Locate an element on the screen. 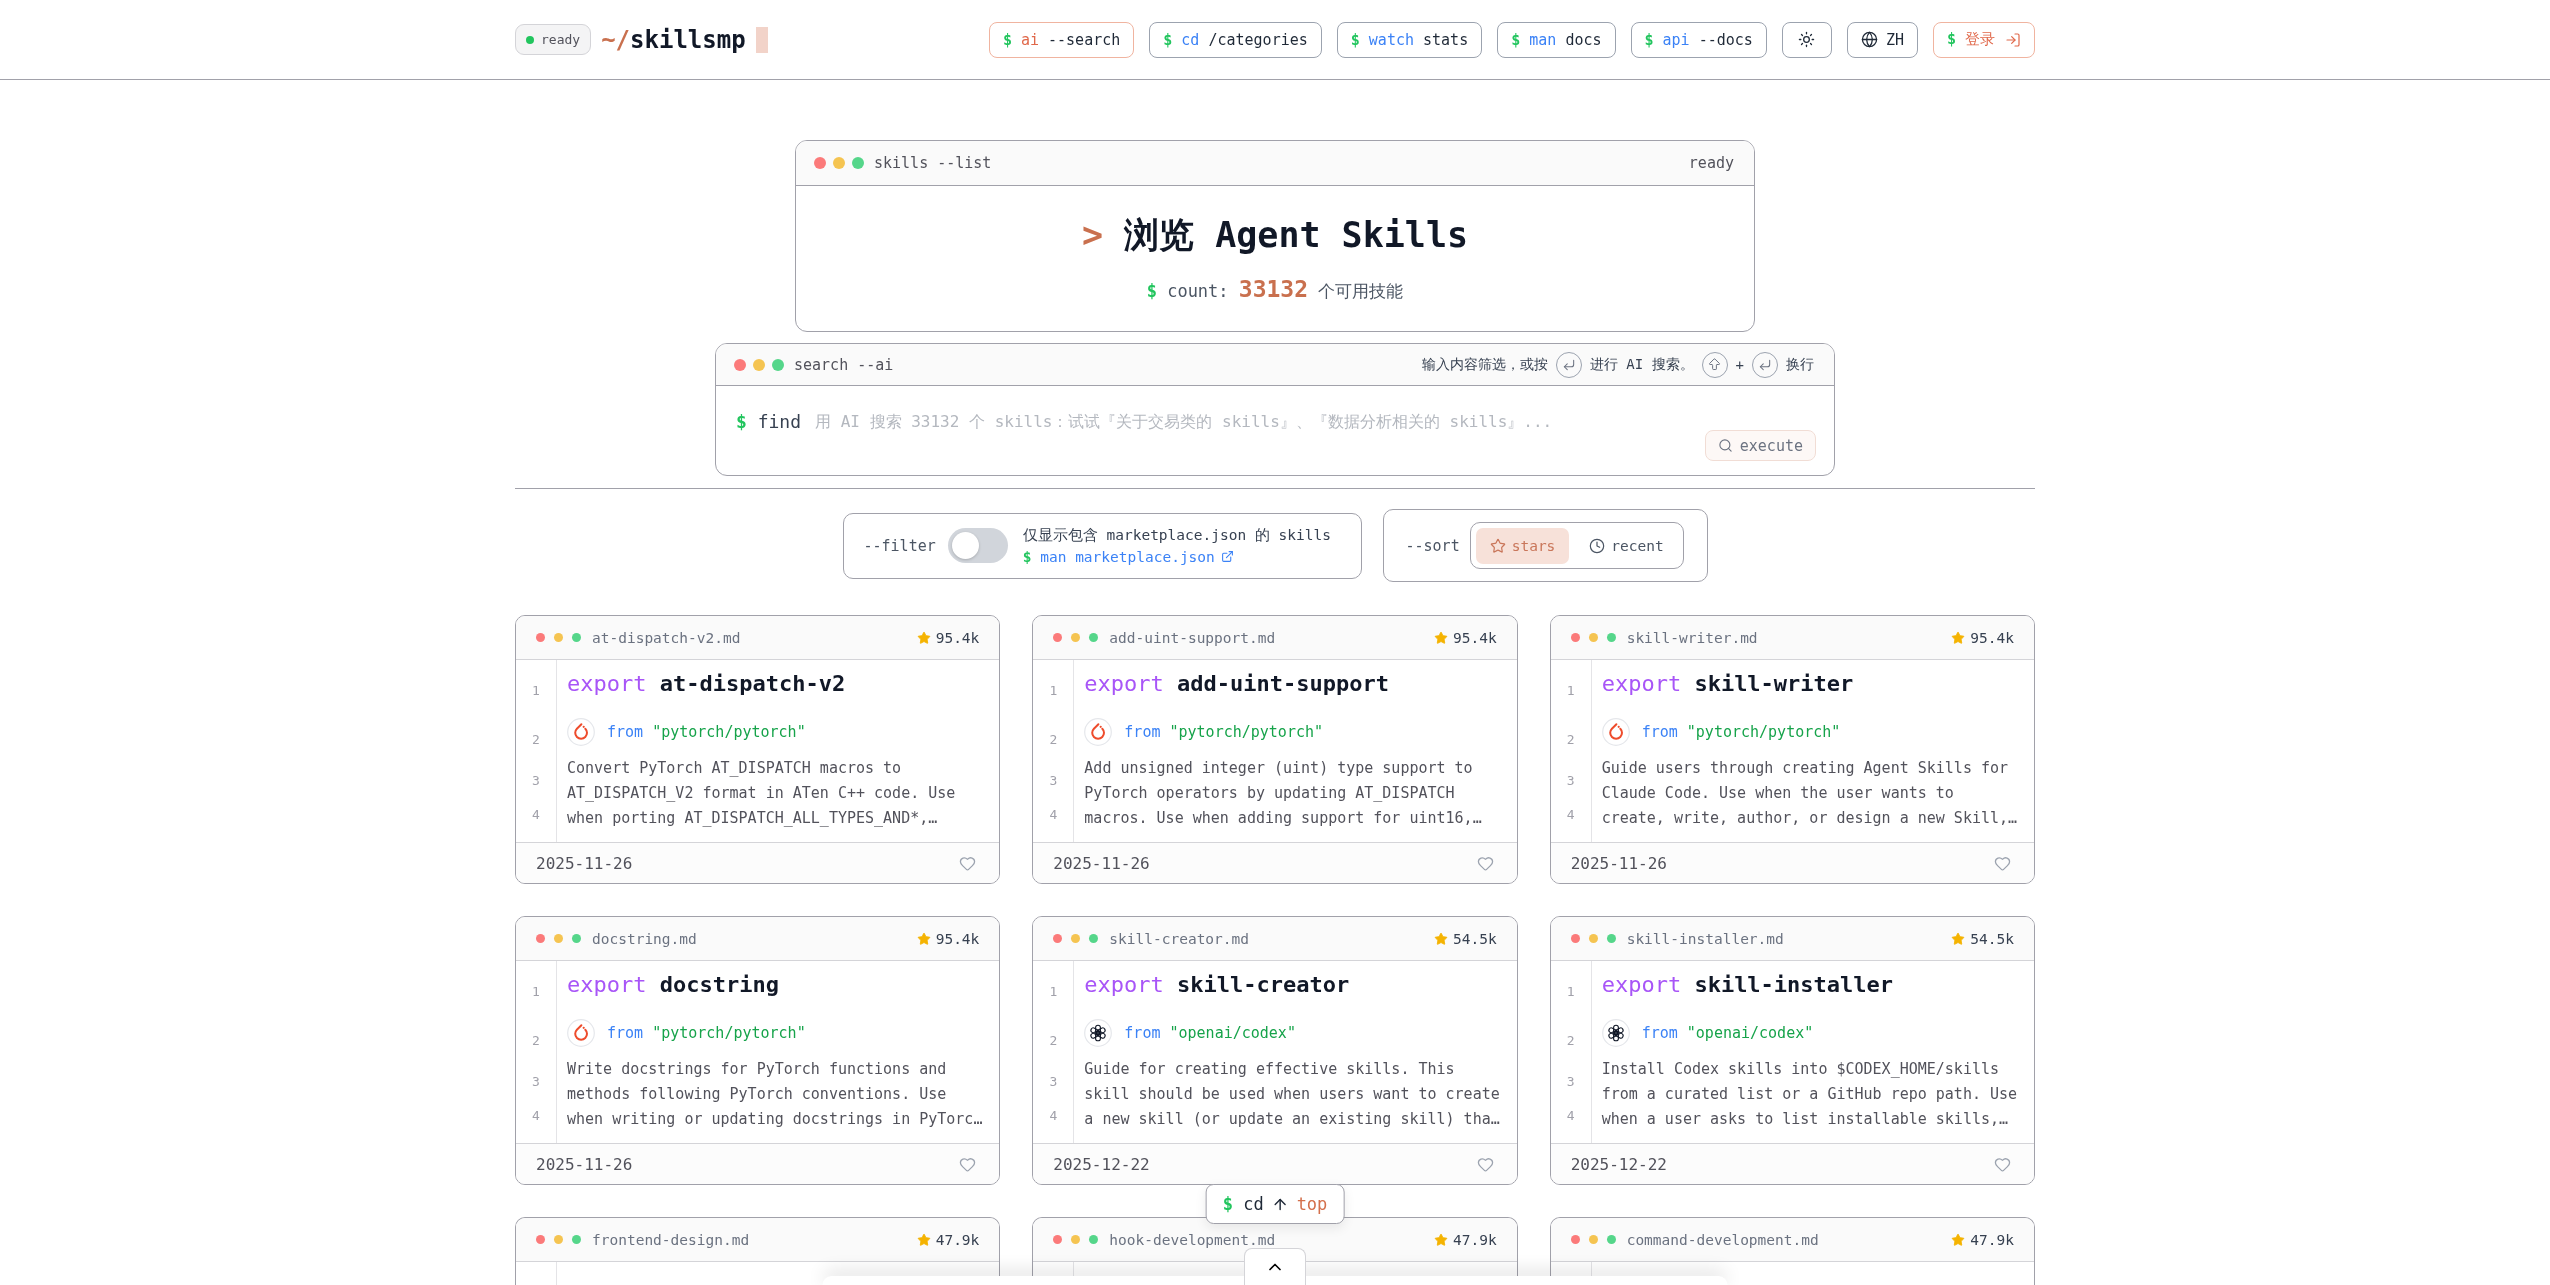  skill-title: export skill-writer is located at coordinates (1811, 684).